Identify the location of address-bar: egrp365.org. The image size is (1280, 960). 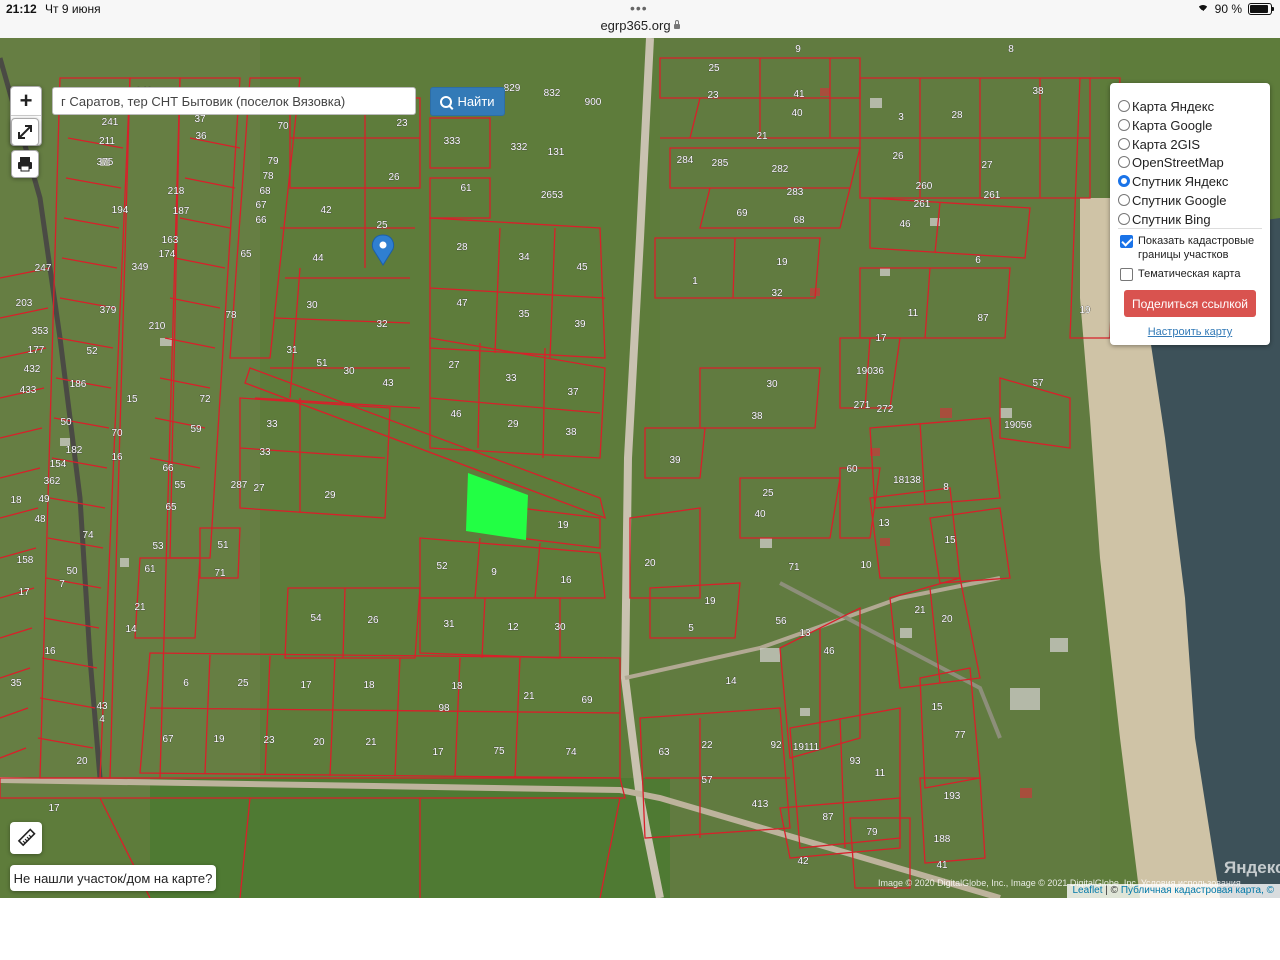
(640, 25).